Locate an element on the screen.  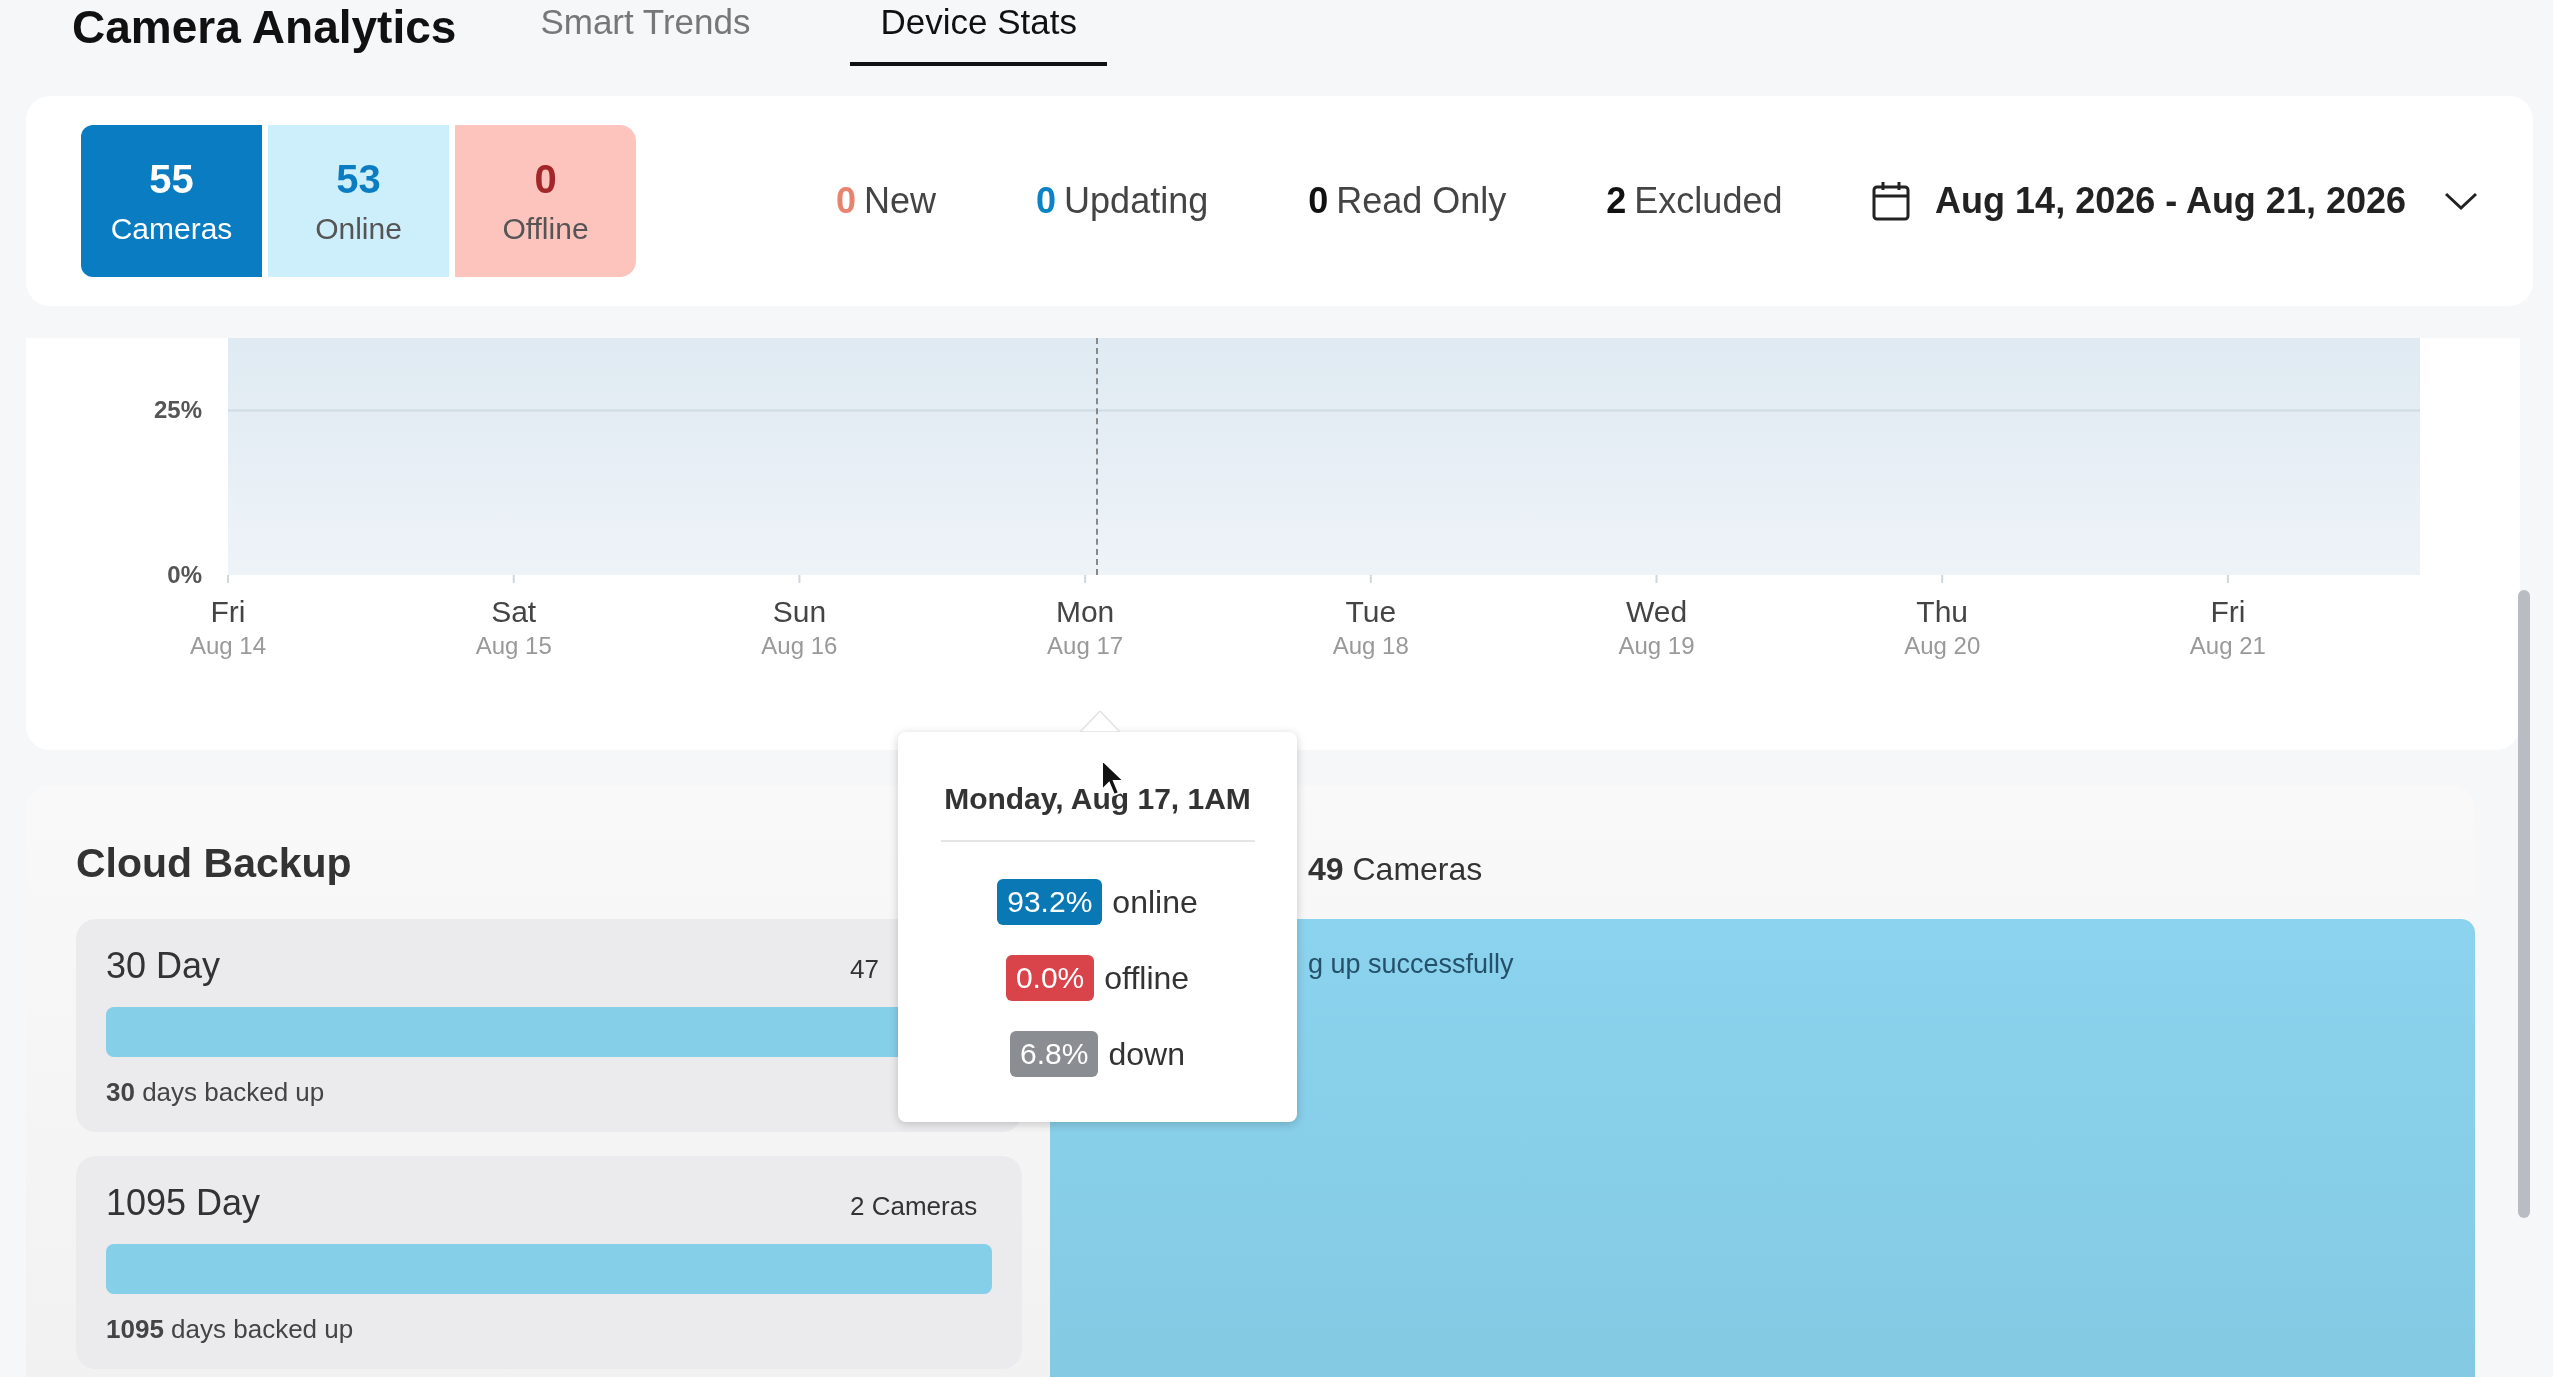
count-value: 2 is located at coordinates (1616, 201).